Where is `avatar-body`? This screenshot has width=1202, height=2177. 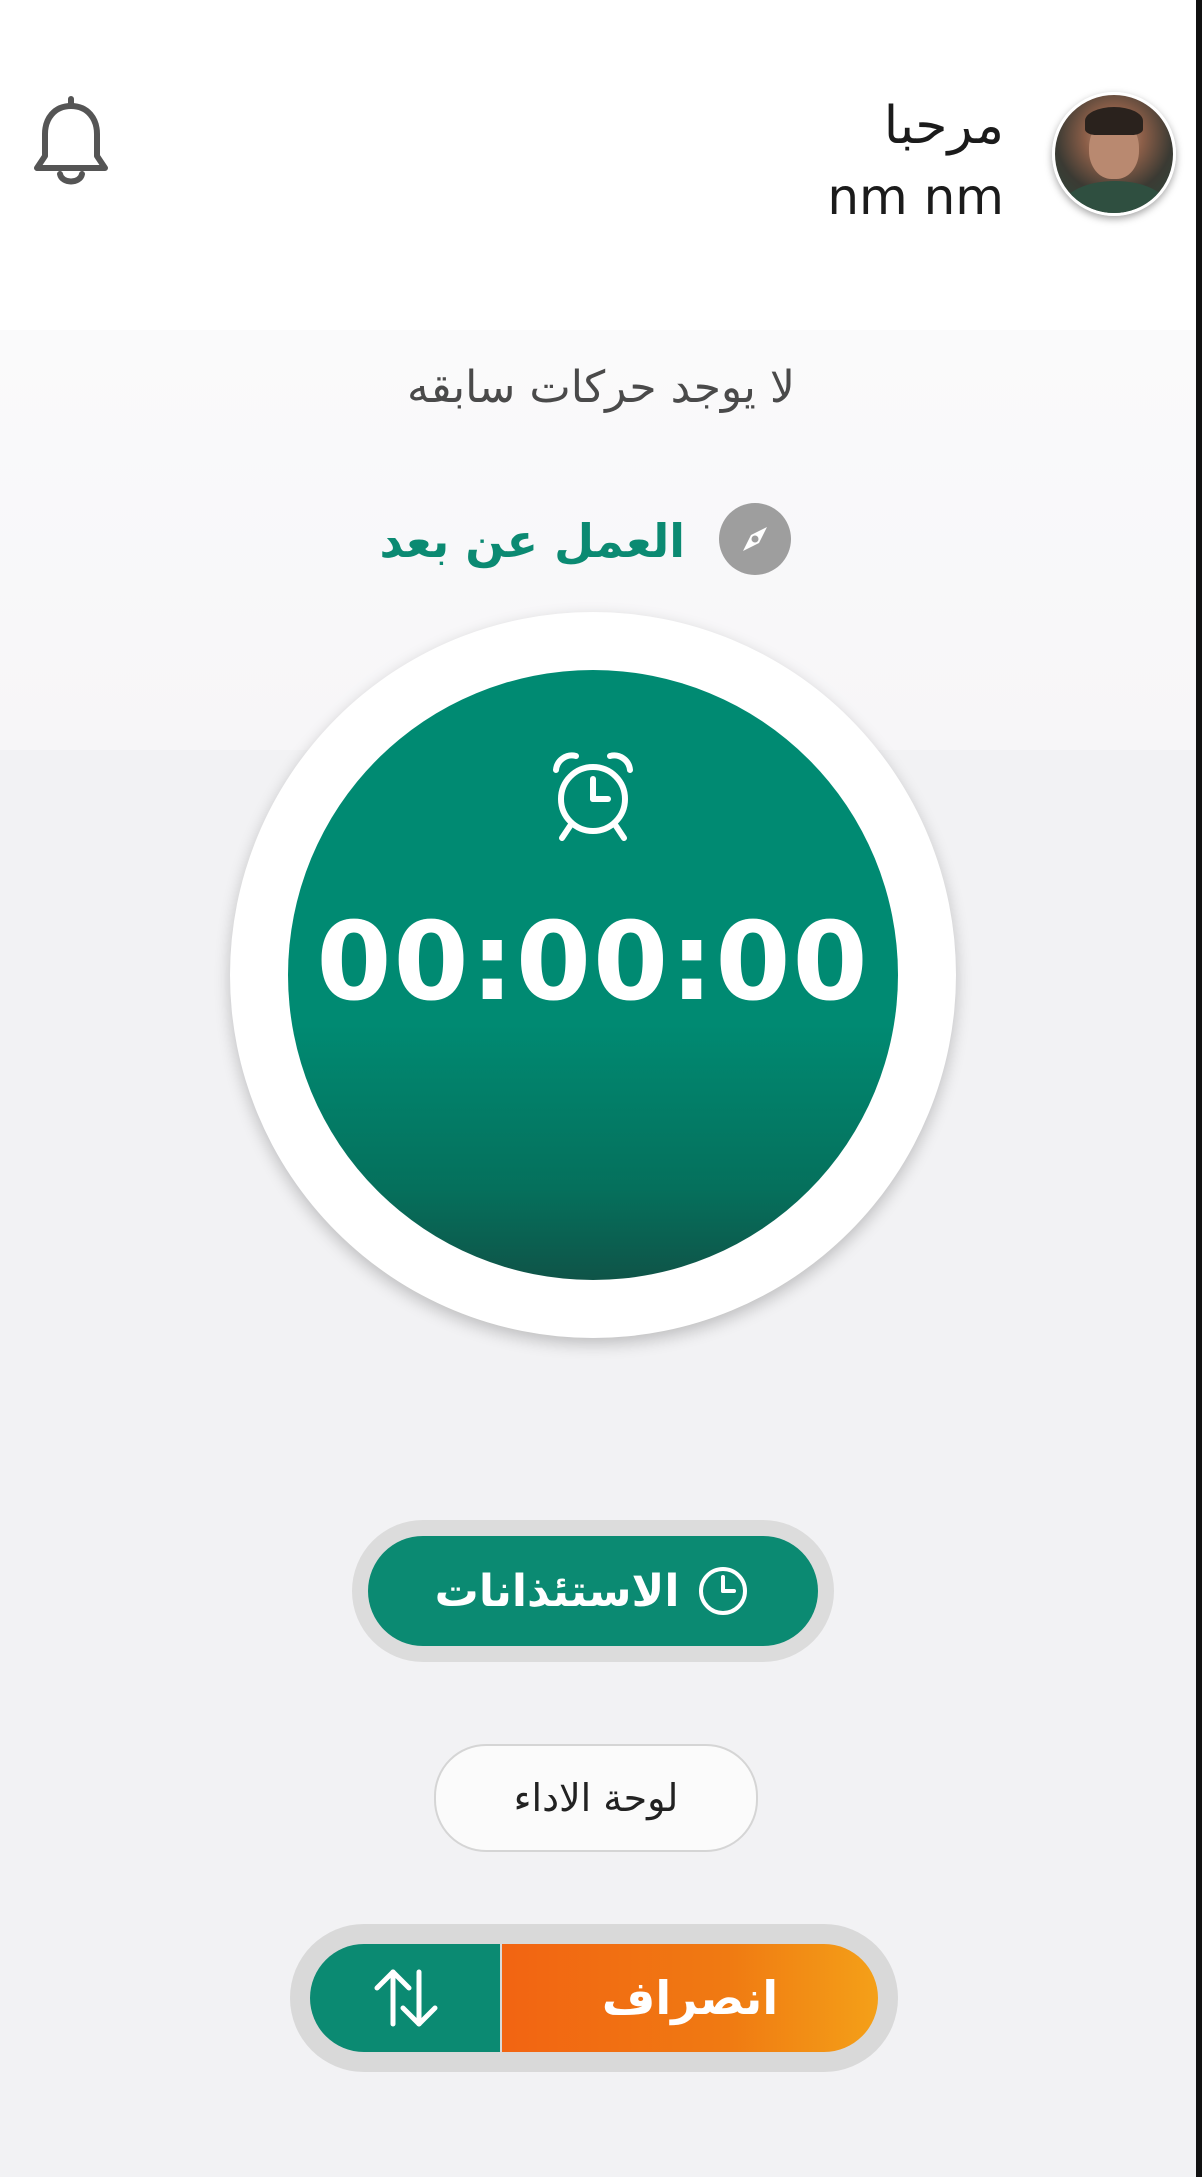 avatar-body is located at coordinates (1115, 197).